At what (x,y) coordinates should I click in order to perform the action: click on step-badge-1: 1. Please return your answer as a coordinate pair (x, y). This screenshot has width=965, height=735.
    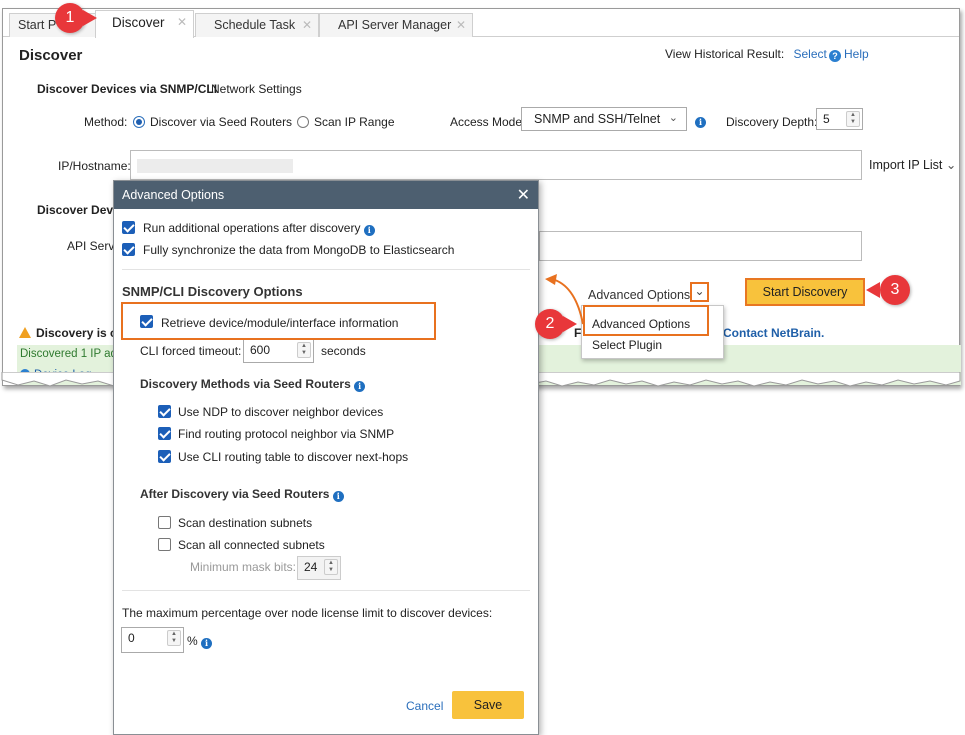
    Looking at the image, I should click on (70, 18).